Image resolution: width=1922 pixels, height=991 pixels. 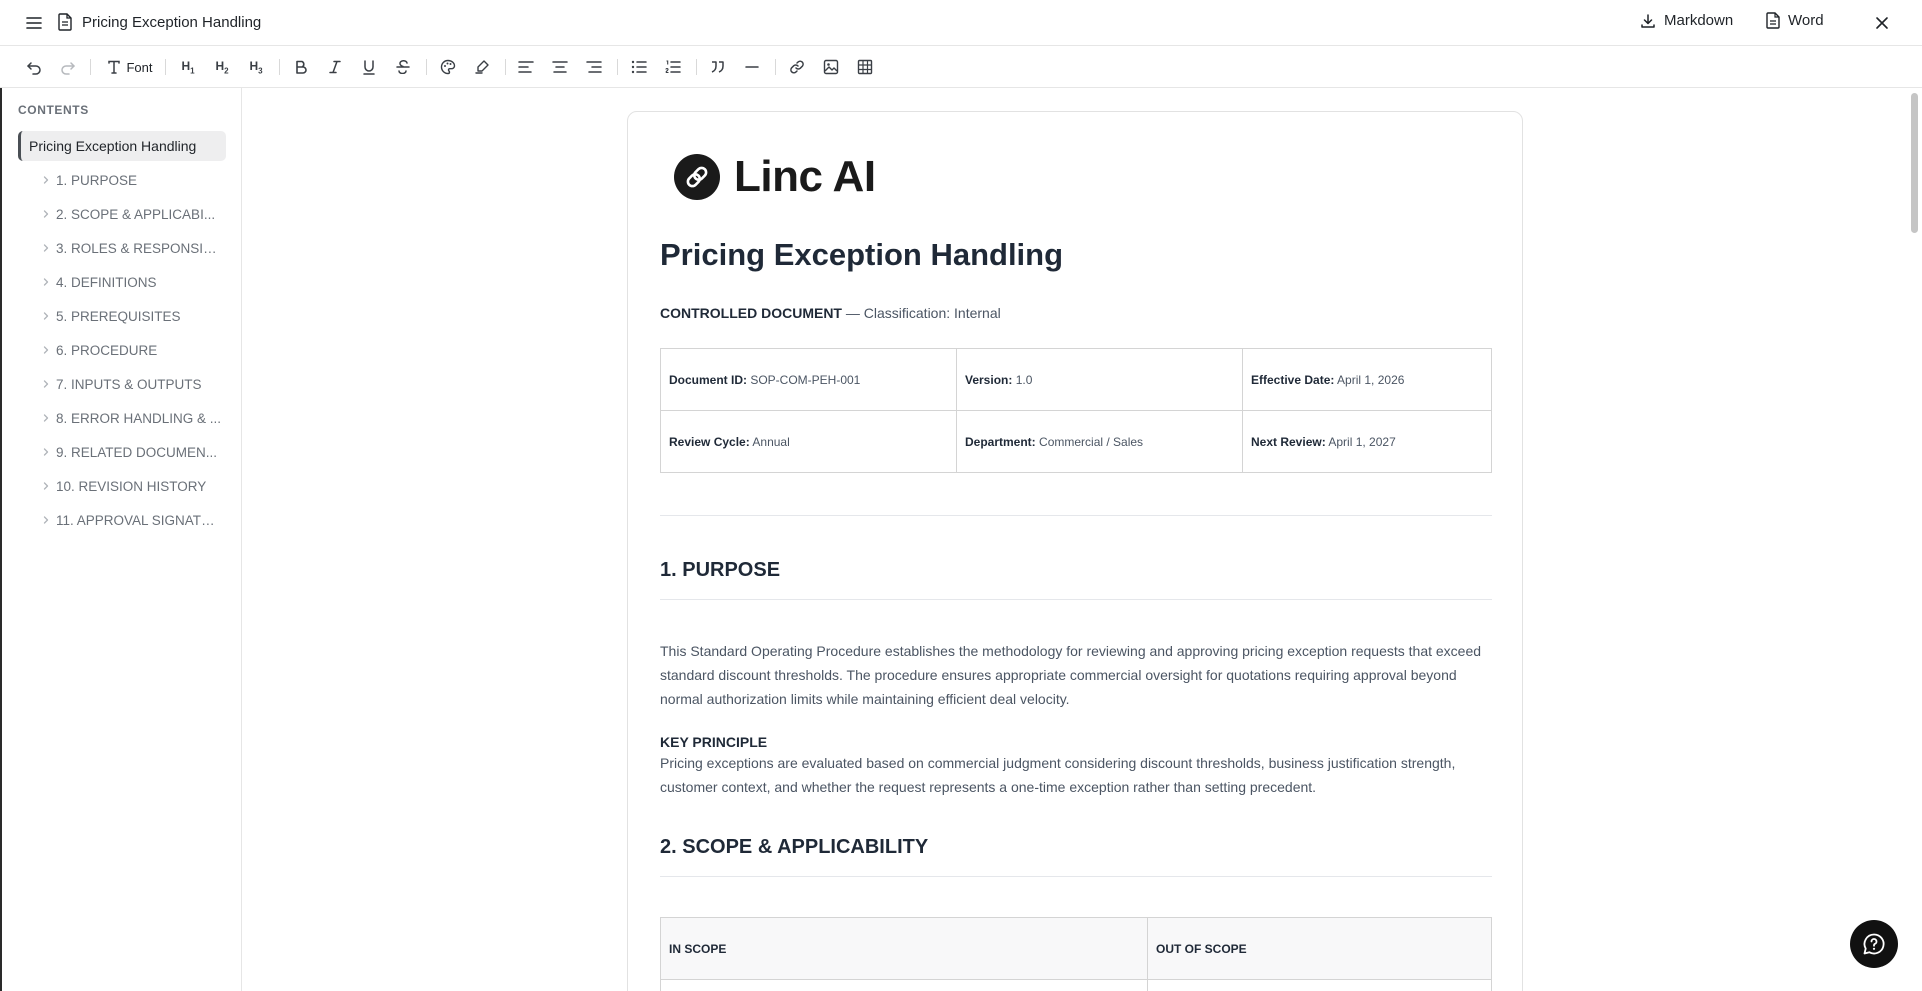 What do you see at coordinates (1319, 948) in the screenshot?
I see `table-header-cell: OUT OF SCOPE` at bounding box center [1319, 948].